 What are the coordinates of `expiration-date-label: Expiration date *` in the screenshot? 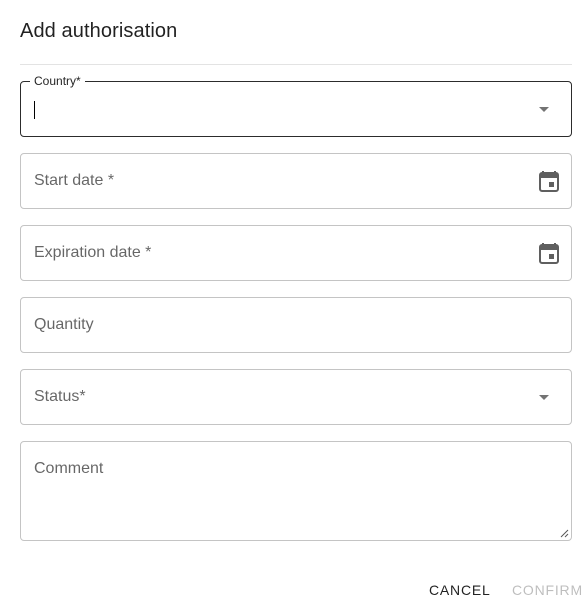 It's located at (93, 252).